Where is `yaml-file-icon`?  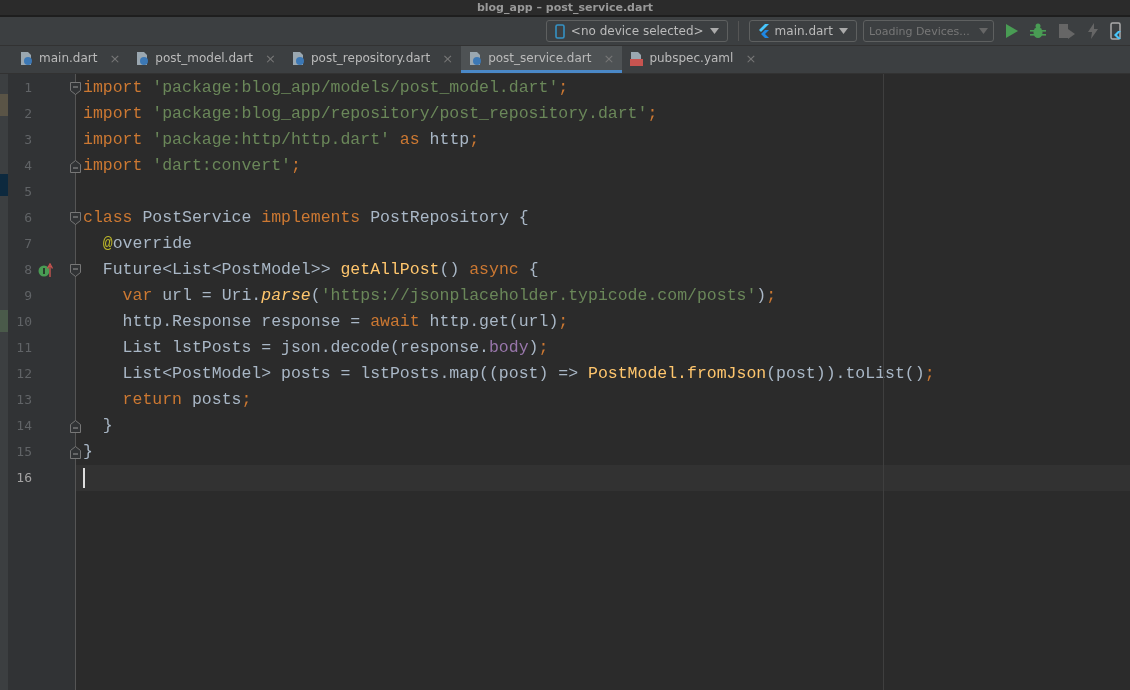 yaml-file-icon is located at coordinates (637, 58).